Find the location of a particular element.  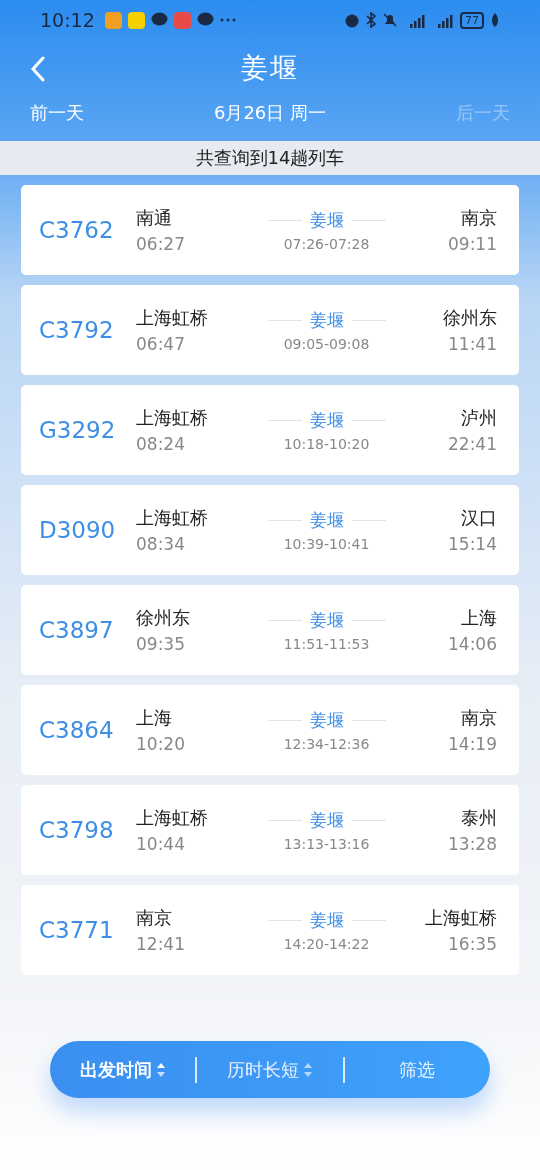

train-number: C3798 is located at coordinates (77, 830).